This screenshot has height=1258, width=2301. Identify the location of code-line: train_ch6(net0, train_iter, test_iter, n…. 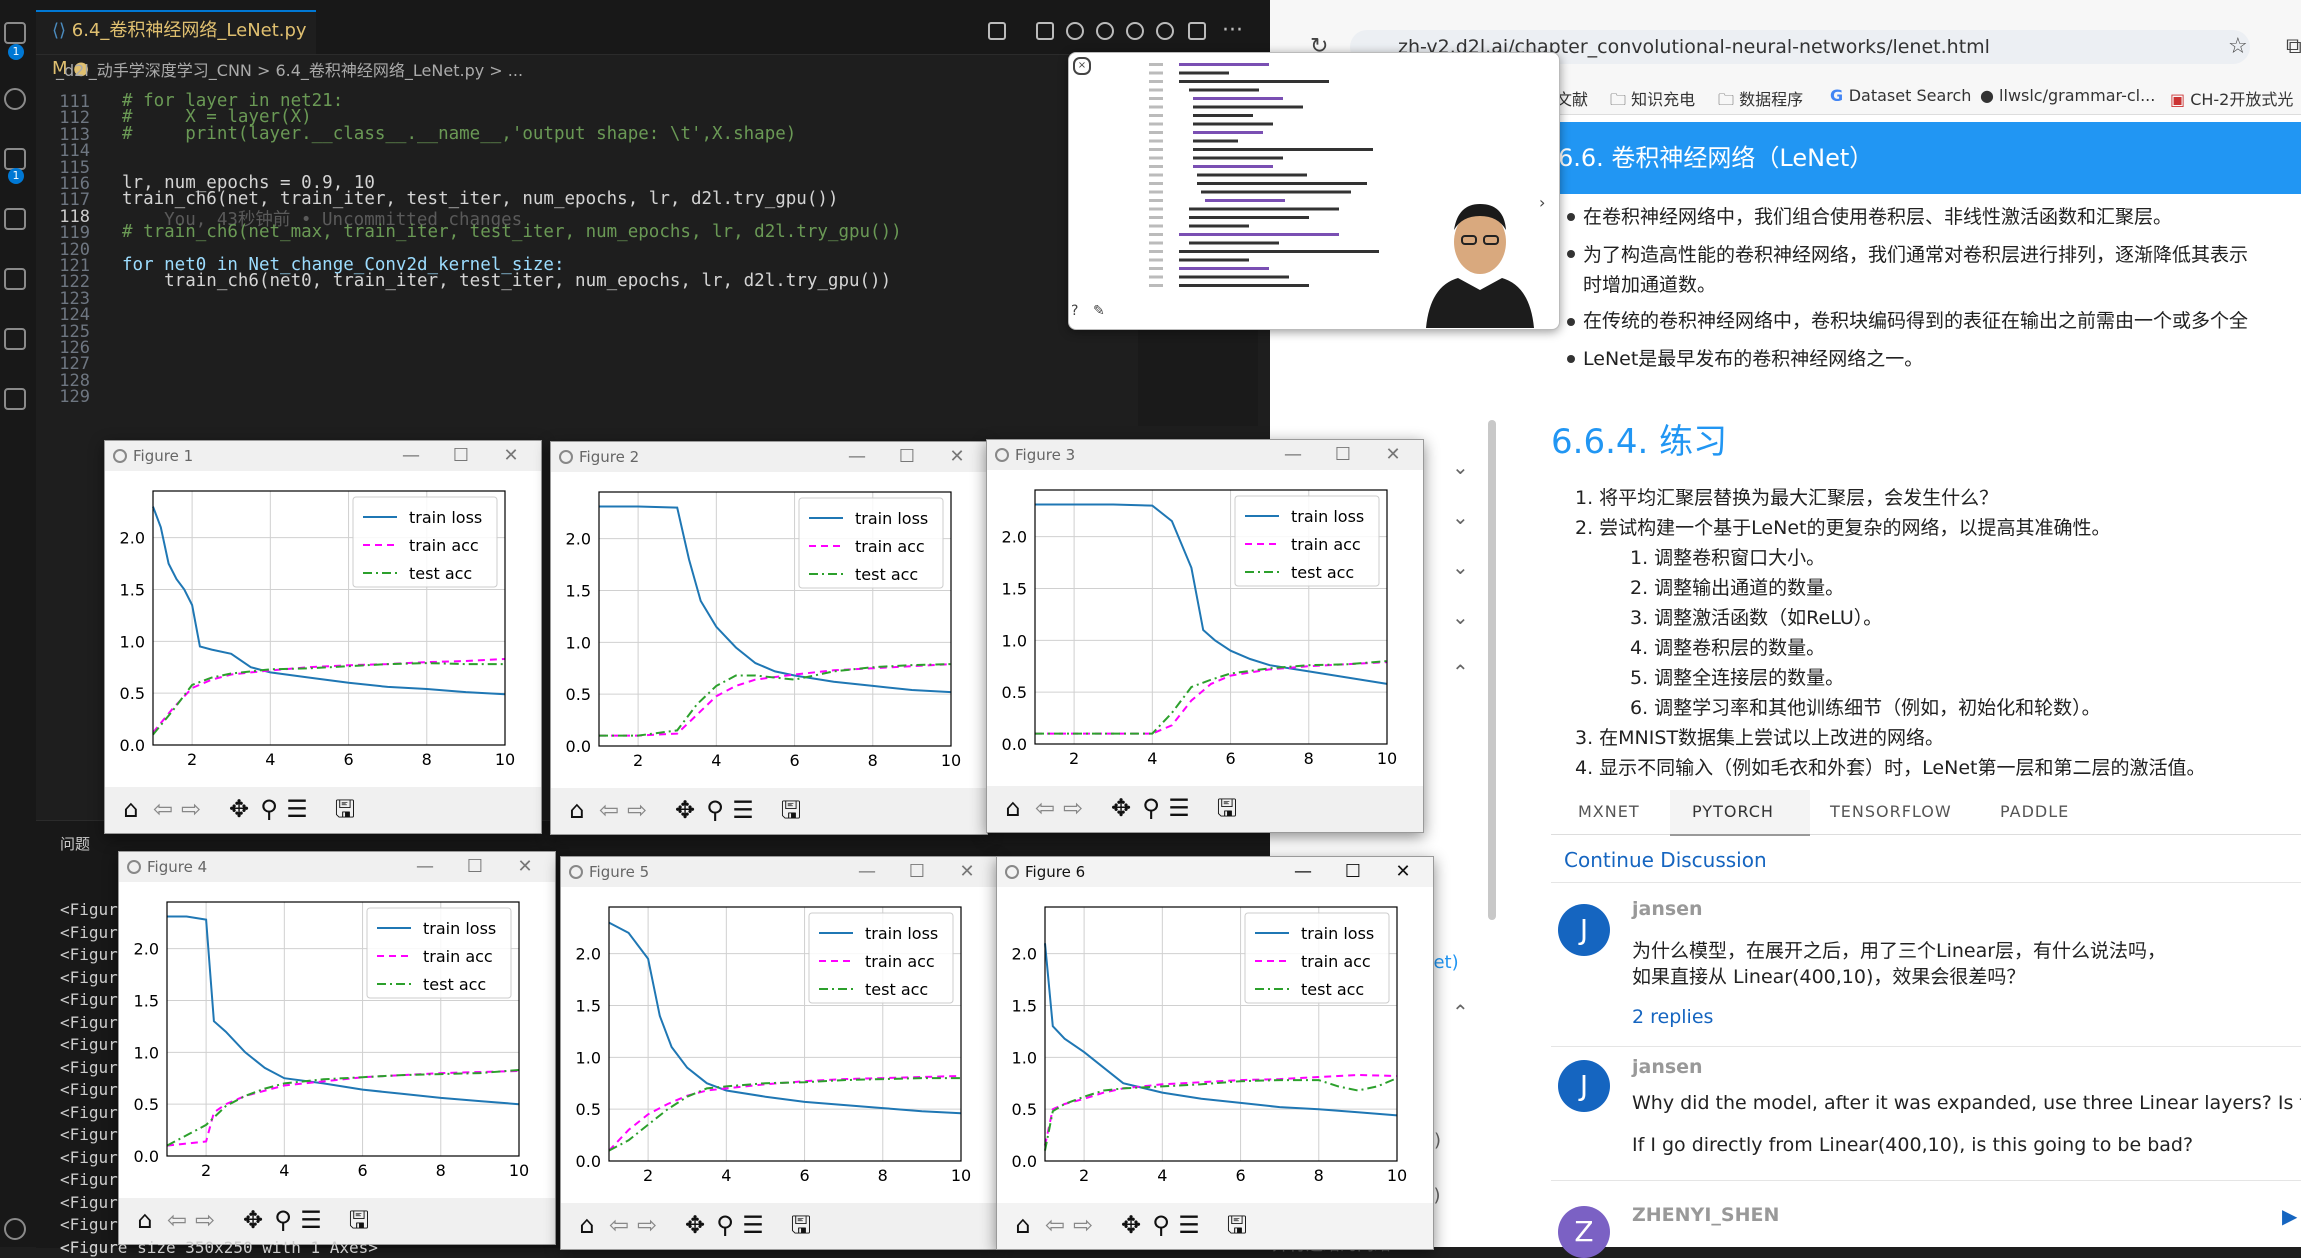
(506, 281).